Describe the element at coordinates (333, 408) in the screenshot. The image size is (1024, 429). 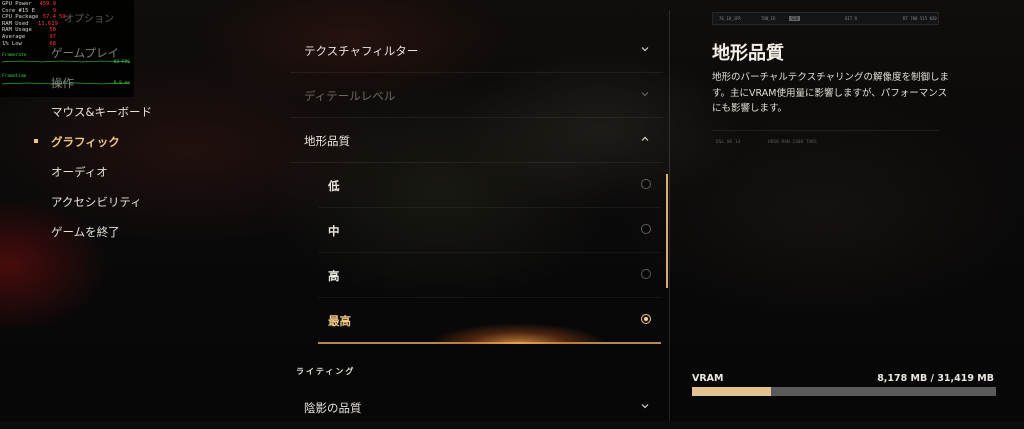
I see `setting-label: 陰影の品質` at that location.